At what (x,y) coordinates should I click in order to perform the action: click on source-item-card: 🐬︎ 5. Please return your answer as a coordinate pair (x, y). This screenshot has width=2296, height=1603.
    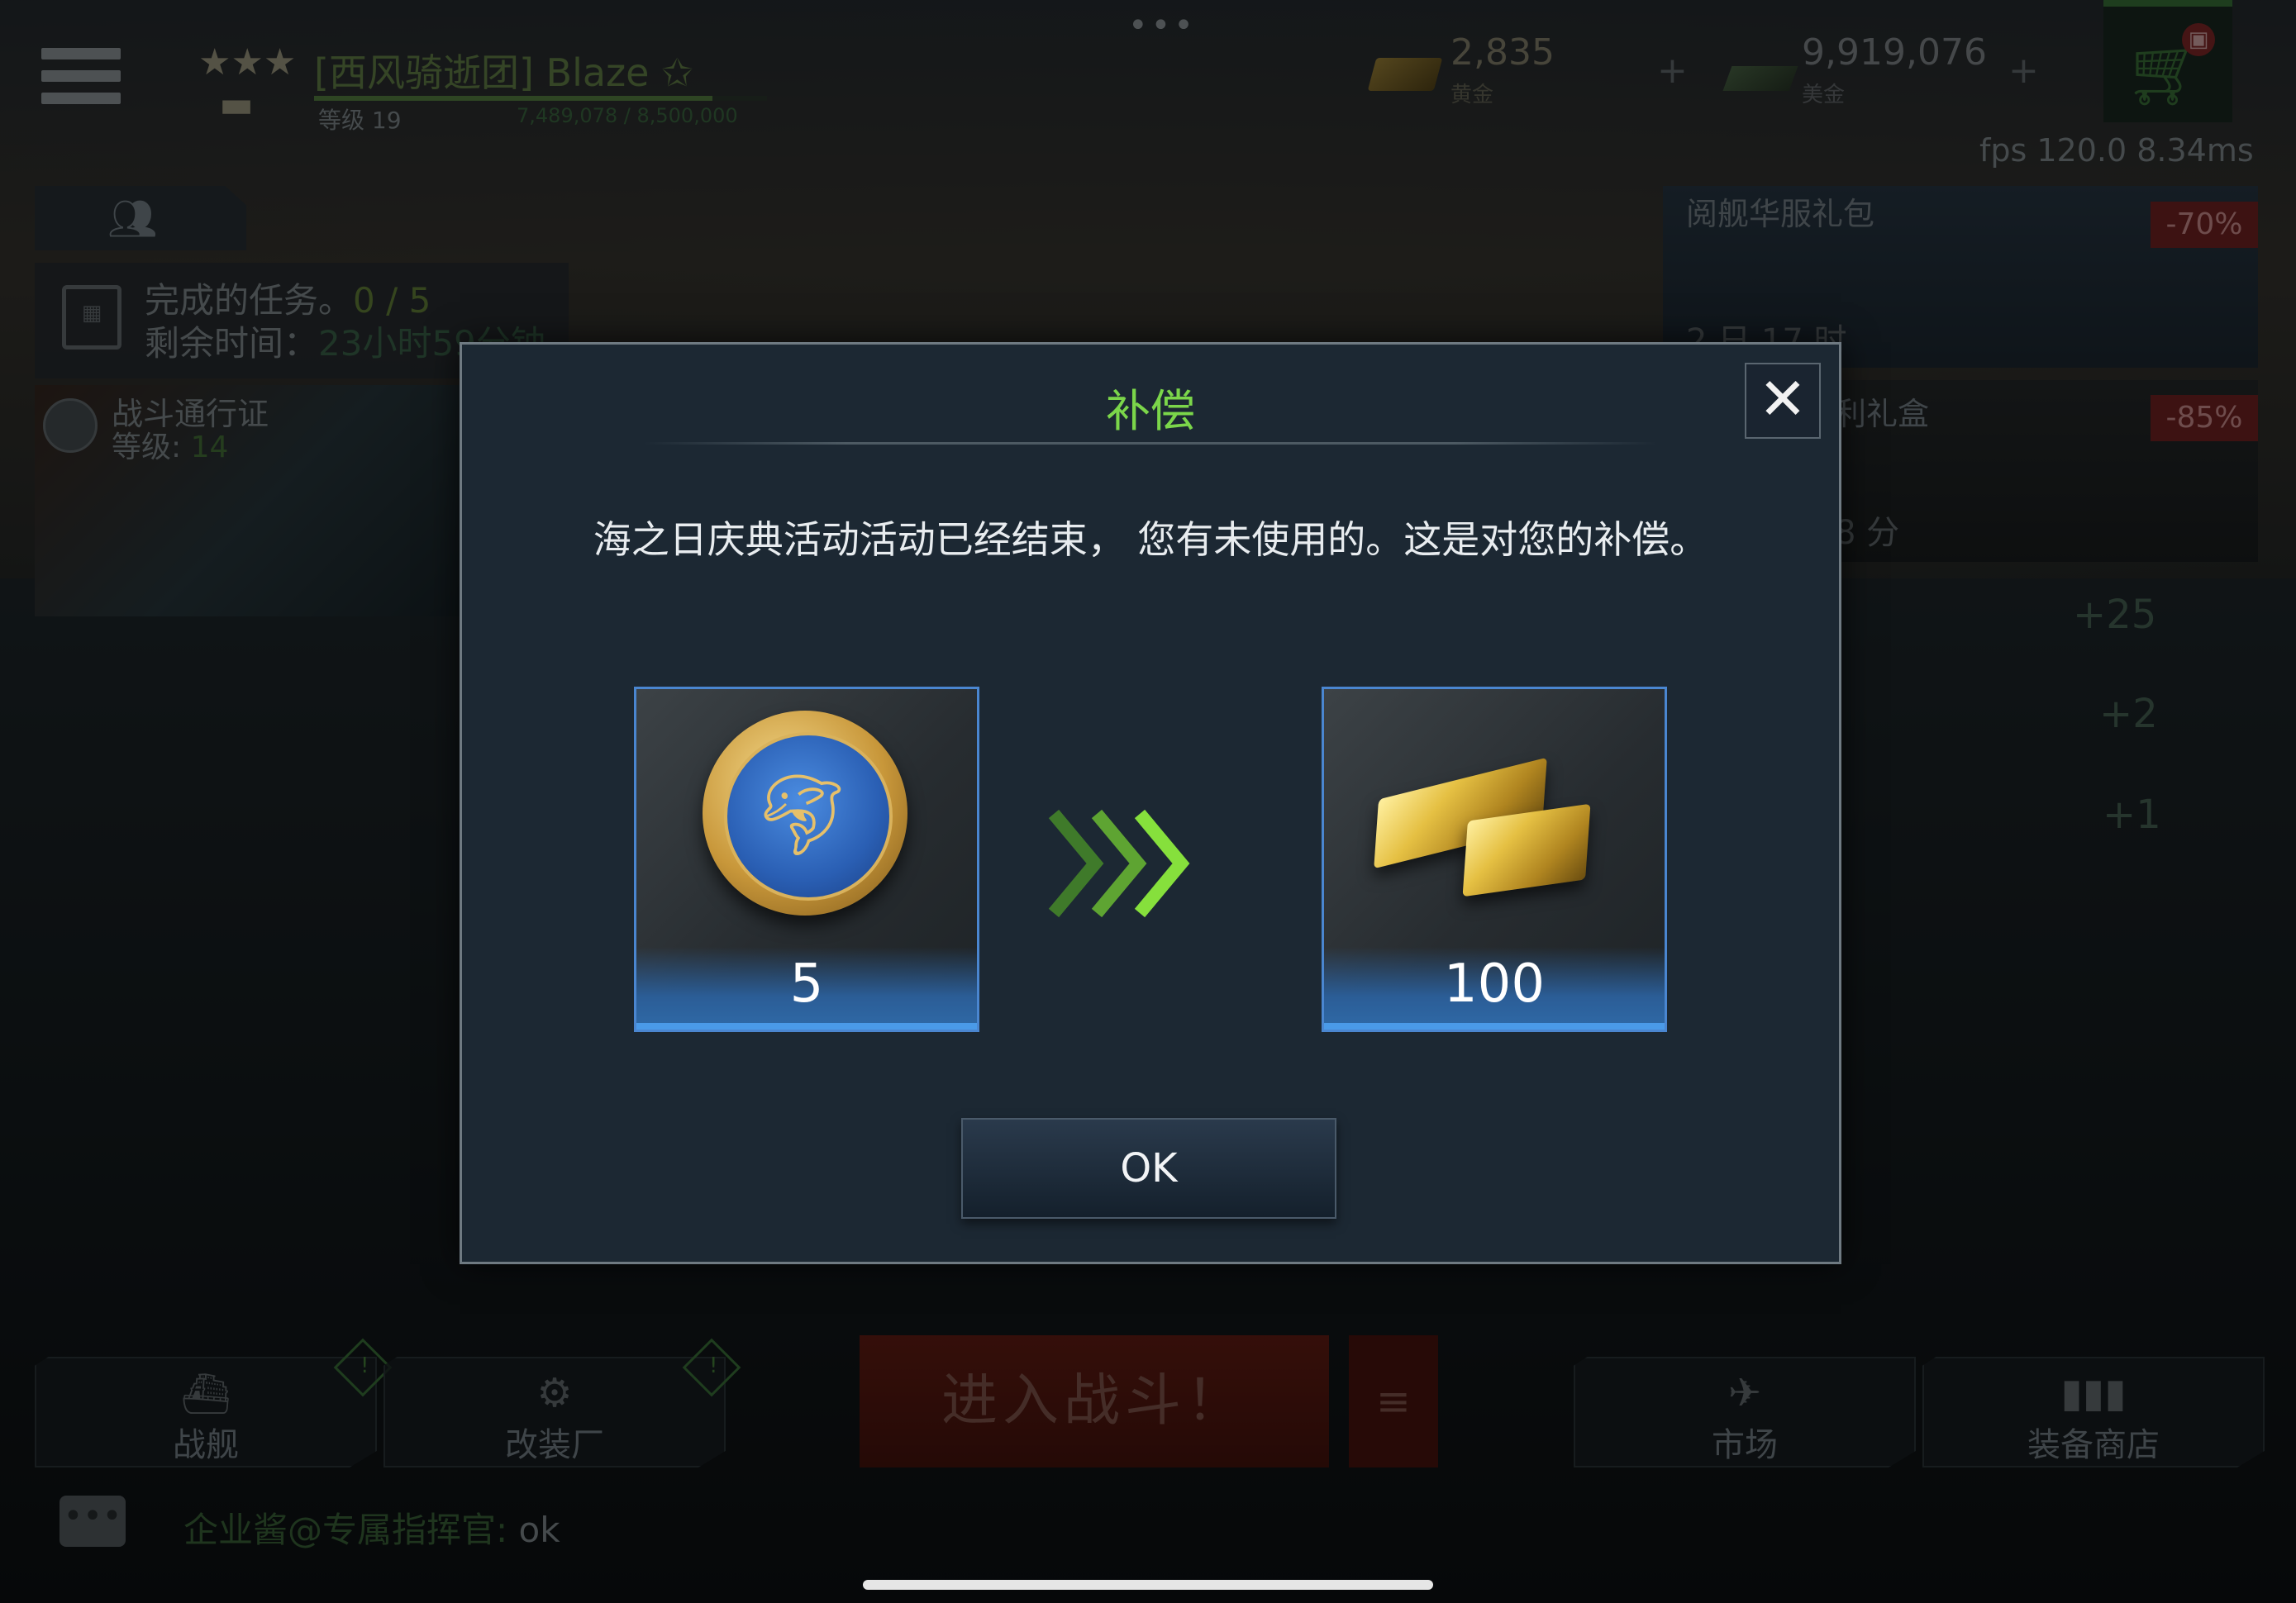
    Looking at the image, I should click on (806, 859).